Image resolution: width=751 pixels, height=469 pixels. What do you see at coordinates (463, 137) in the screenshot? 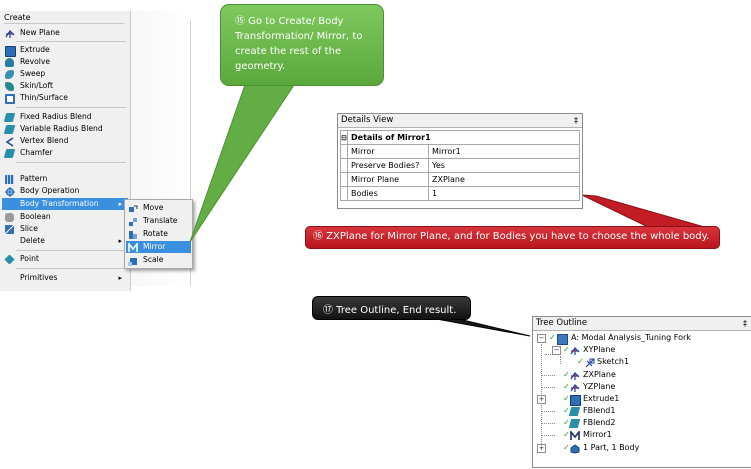
I see `details-group-title: Details of Mirror1` at bounding box center [463, 137].